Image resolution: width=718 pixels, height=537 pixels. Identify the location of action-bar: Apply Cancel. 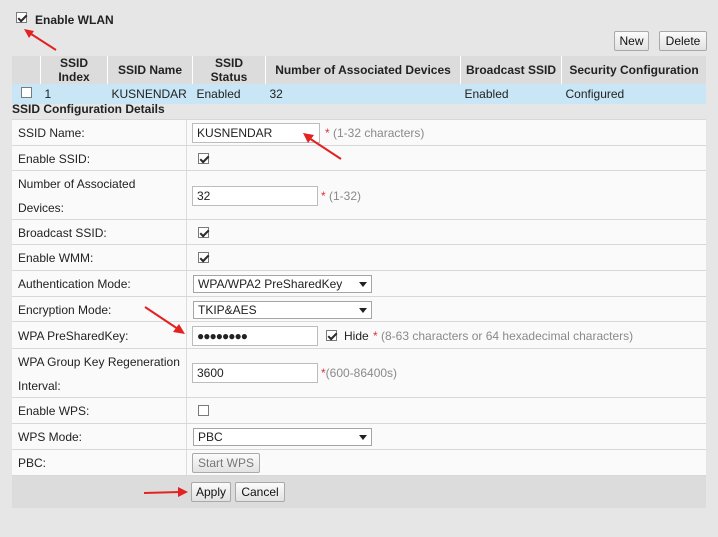
(359, 491).